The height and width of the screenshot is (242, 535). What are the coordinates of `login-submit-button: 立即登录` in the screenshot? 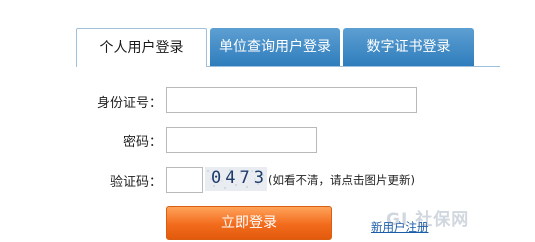 It's located at (249, 223).